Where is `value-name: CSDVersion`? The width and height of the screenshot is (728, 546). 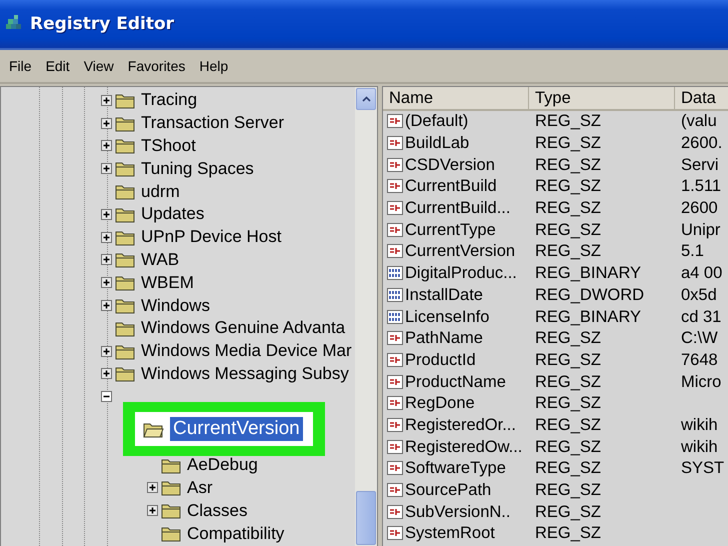
value-name: CSDVersion is located at coordinates (450, 165).